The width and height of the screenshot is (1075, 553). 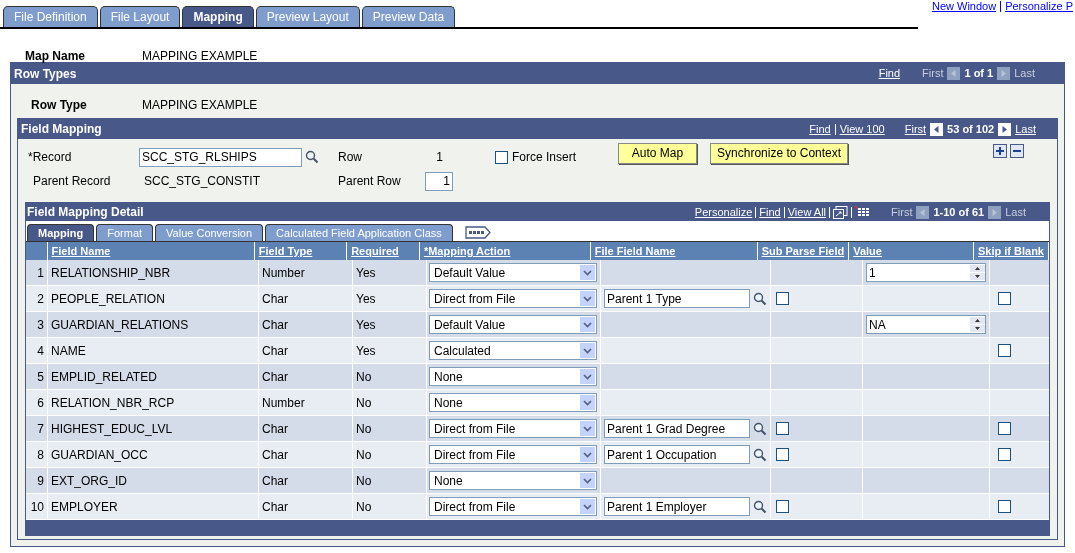 What do you see at coordinates (84, 507) in the screenshot?
I see `table-cell-text: EMPLOYER` at bounding box center [84, 507].